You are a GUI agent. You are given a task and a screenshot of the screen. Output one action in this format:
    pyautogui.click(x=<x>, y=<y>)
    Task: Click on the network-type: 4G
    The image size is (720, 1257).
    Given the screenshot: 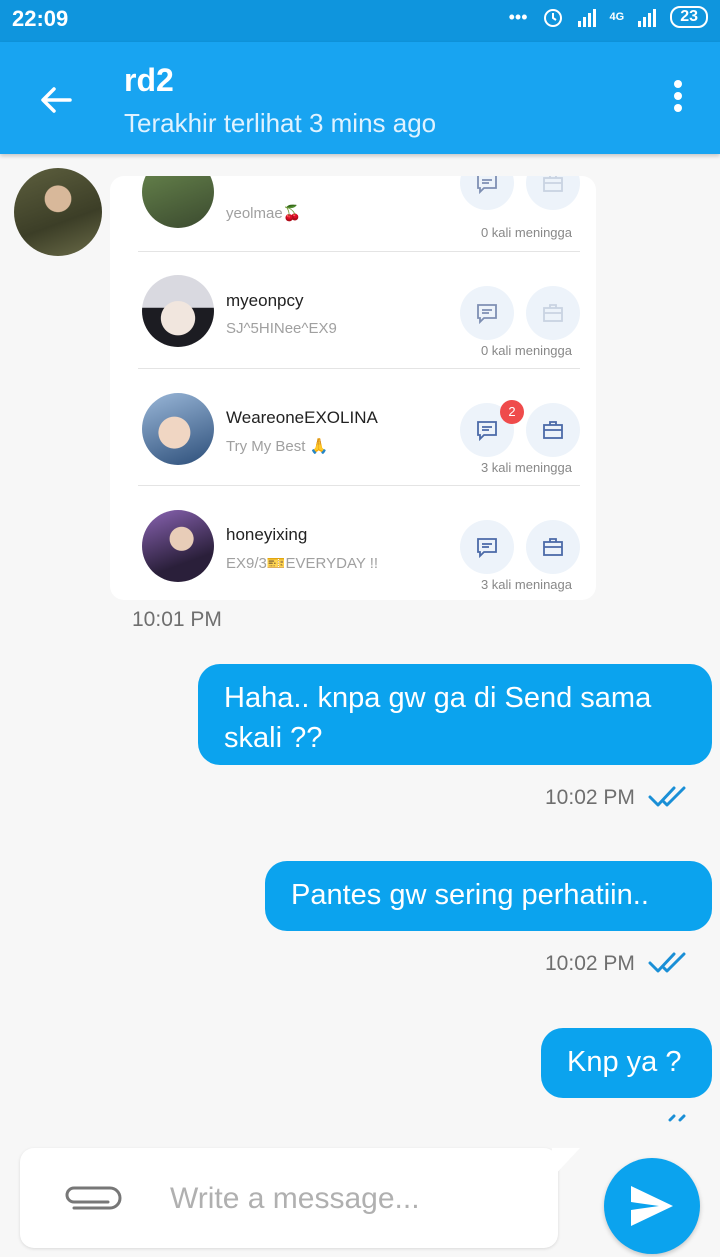 What is the action you would take?
    pyautogui.click(x=617, y=17)
    